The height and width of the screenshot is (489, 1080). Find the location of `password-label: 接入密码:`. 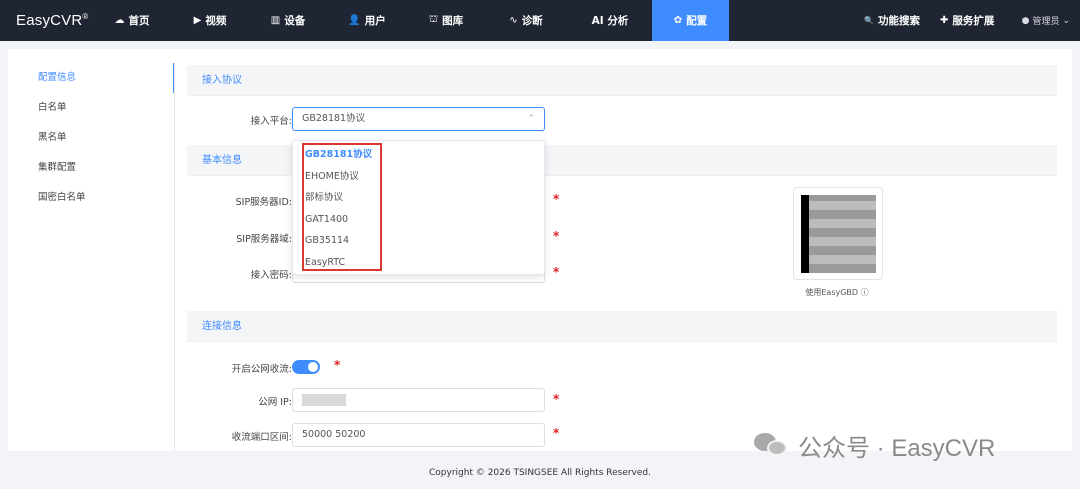

password-label: 接入密码: is located at coordinates (271, 275).